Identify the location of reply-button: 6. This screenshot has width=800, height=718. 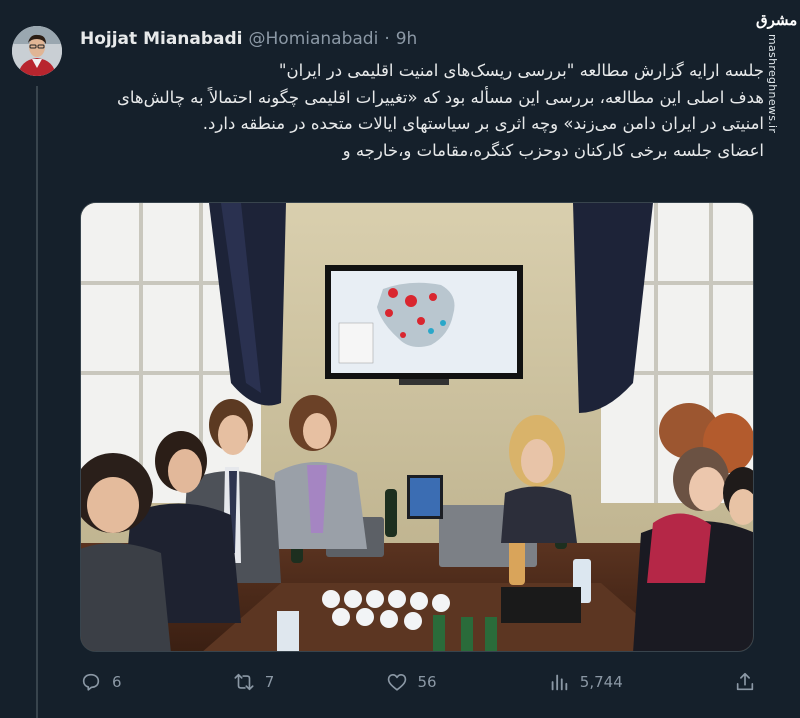
(101, 682).